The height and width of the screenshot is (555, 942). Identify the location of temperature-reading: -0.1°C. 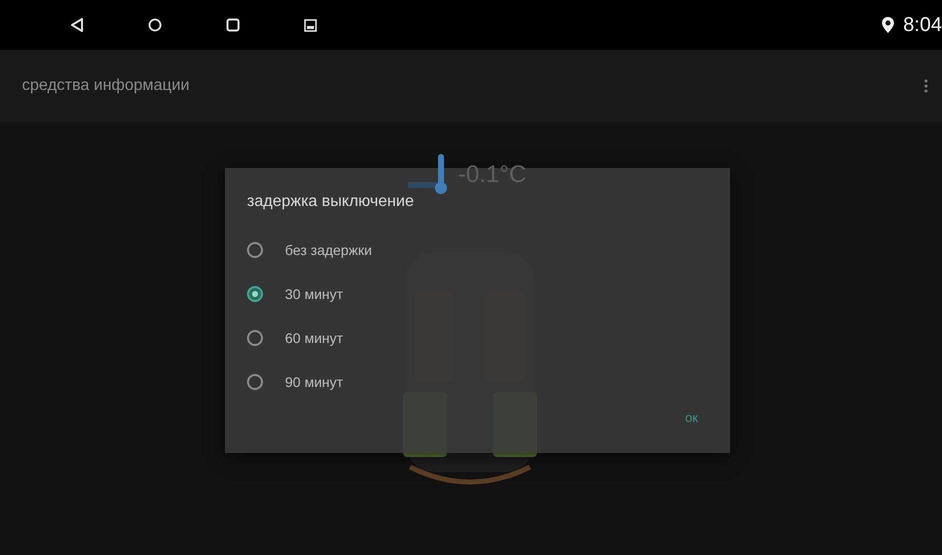
(492, 175).